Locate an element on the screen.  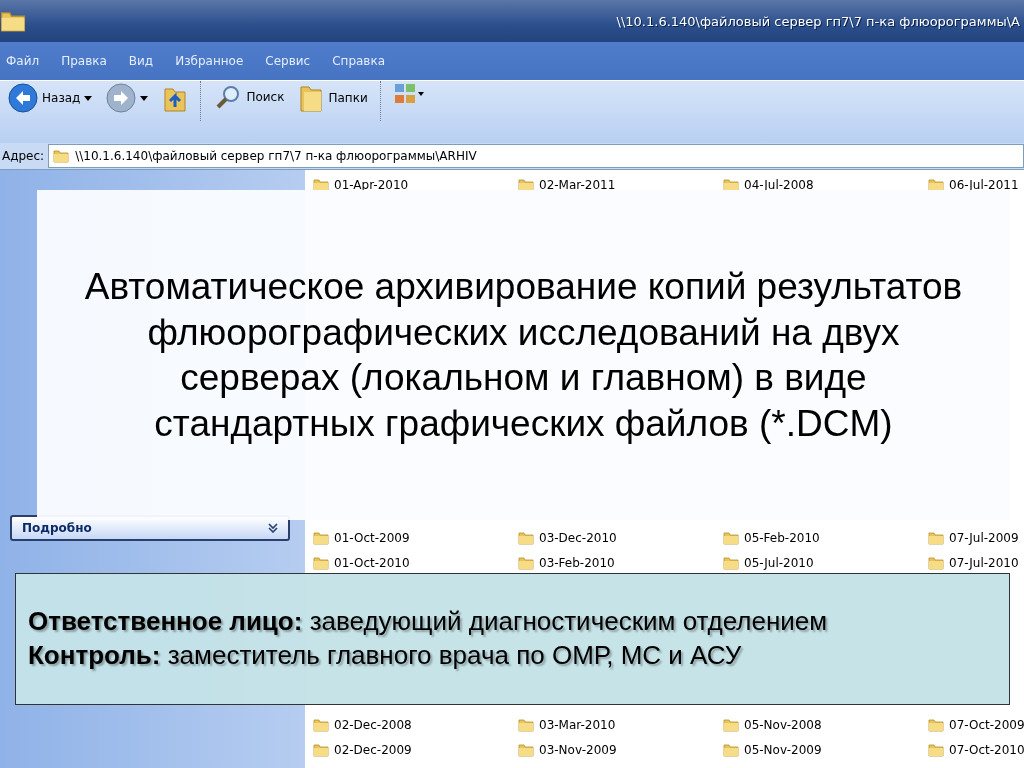
address-label: Адрес: is located at coordinates (23, 156).